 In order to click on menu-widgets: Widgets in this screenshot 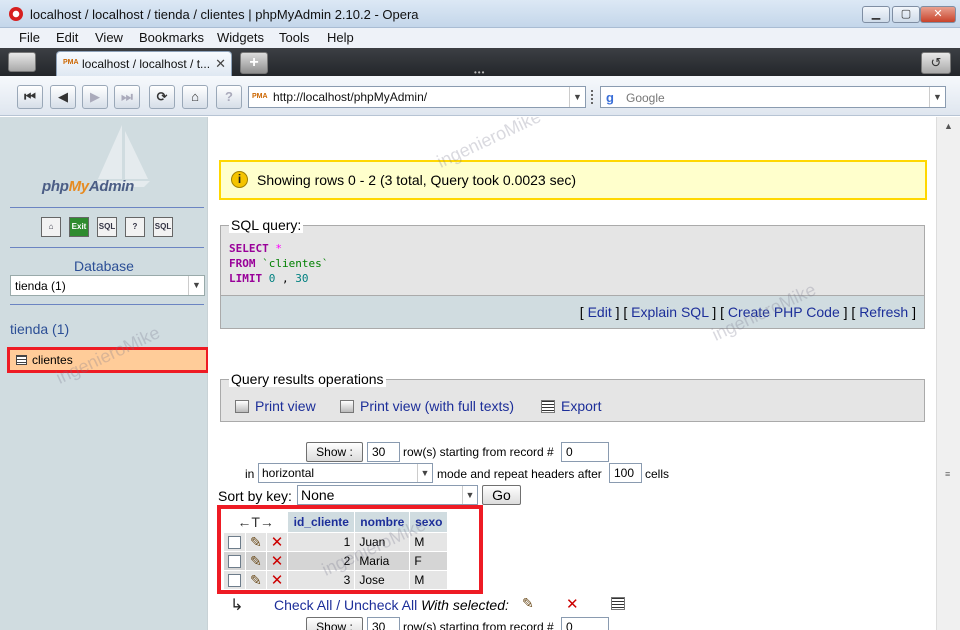, I will do `click(240, 37)`.